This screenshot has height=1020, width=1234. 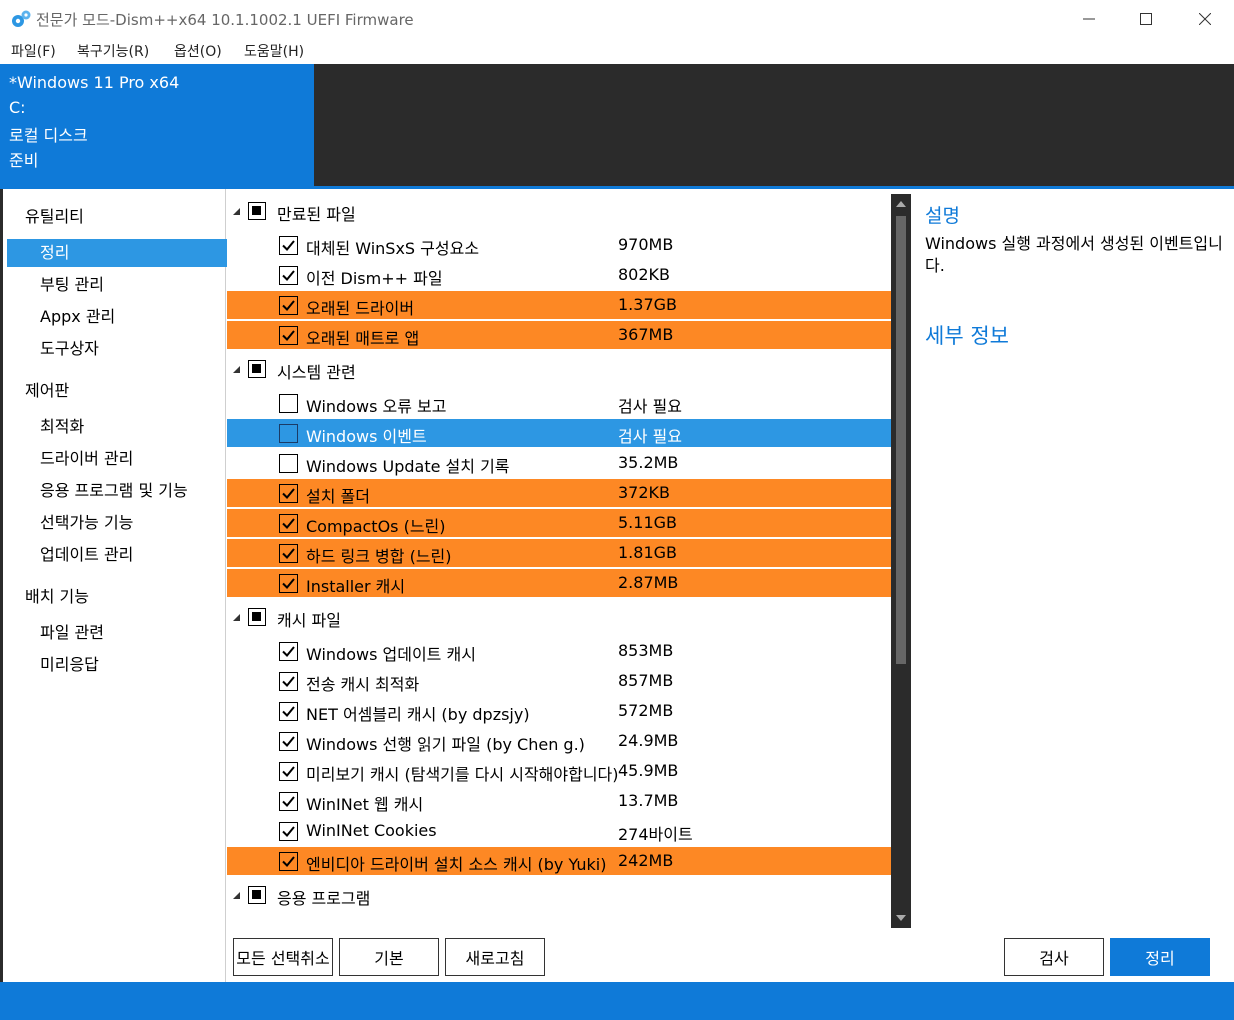 I want to click on nav-item-apps-features: 응용 프로그램 및 기능, so click(x=117, y=491).